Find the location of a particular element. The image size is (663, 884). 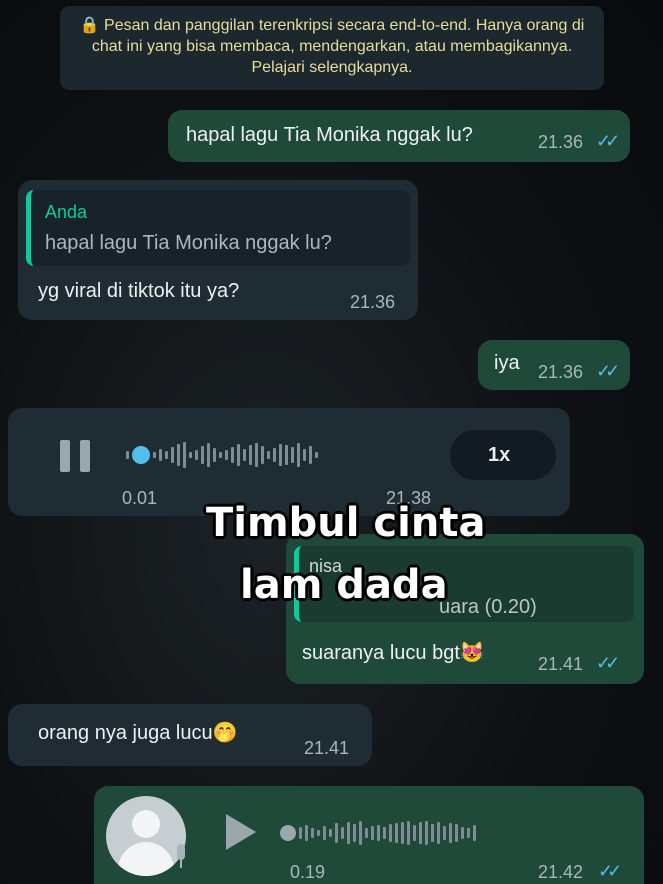

message-text: suaranya lucu bgt😻 is located at coordinates (393, 653).